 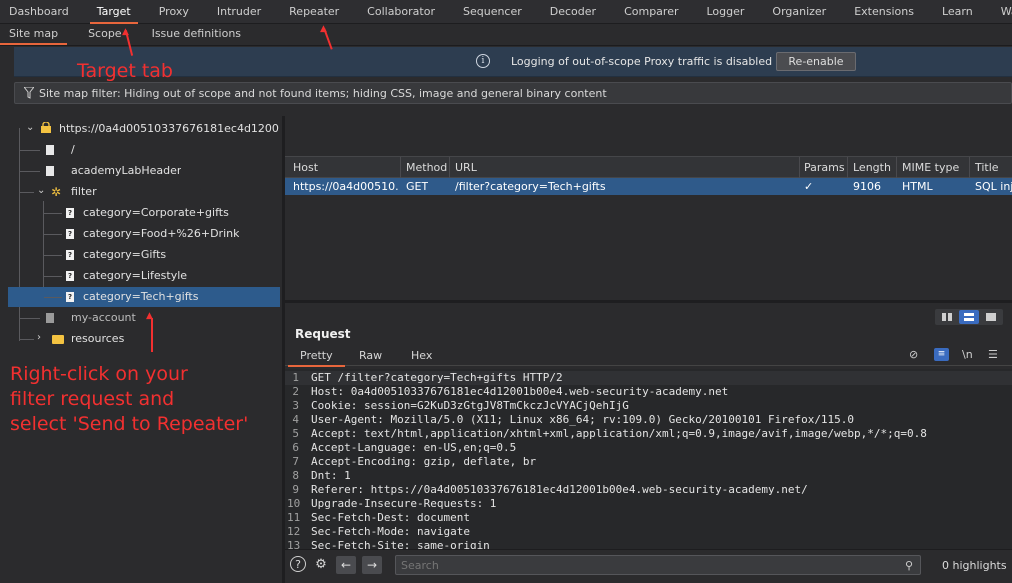 I want to click on tree-node-query: ? category=Lifestyle, so click(x=144, y=276).